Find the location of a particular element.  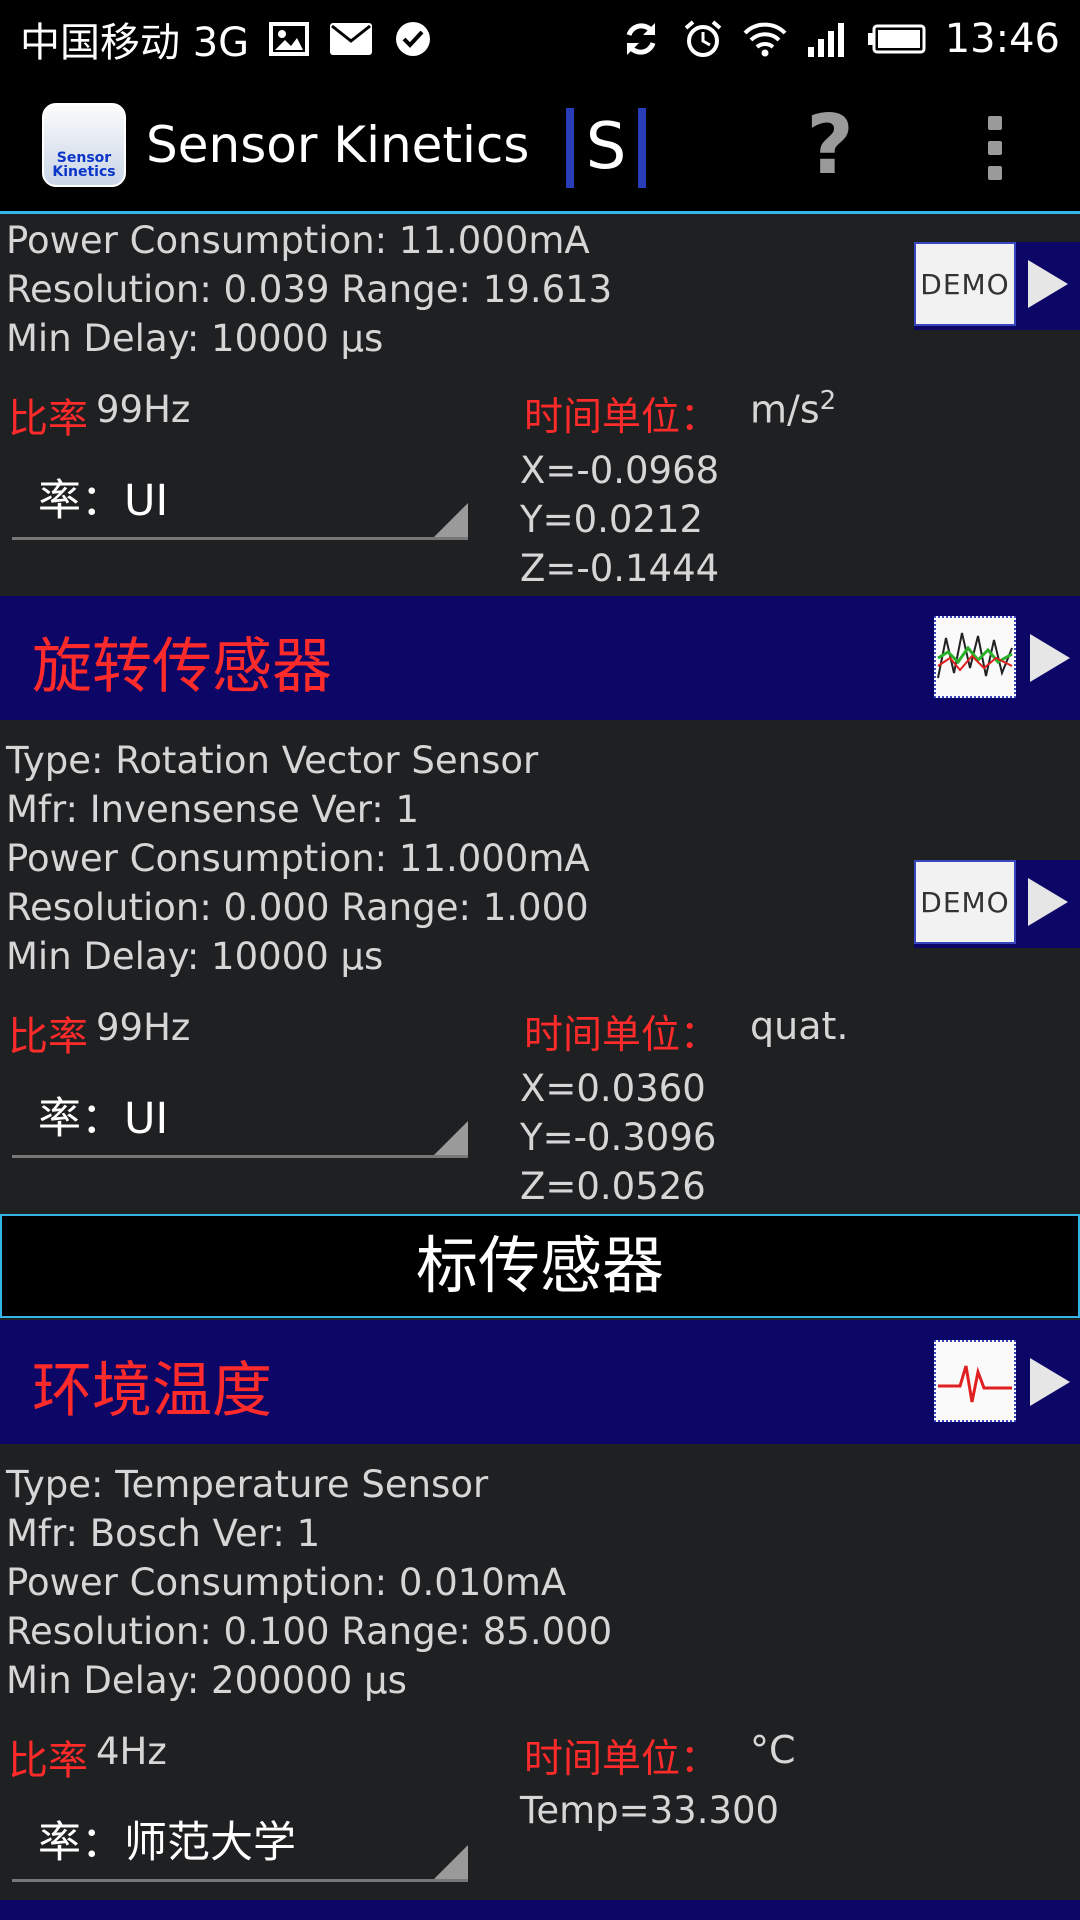

rate-value: 4Hz is located at coordinates (131, 1751).